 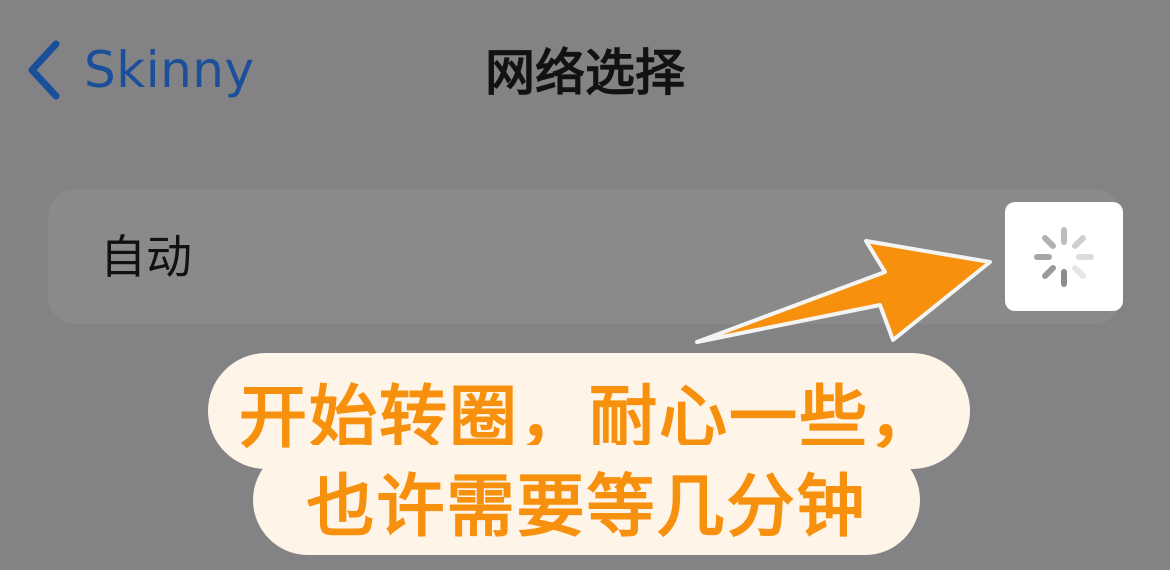 What do you see at coordinates (585, 73) in the screenshot?
I see `page-title: 网络选择` at bounding box center [585, 73].